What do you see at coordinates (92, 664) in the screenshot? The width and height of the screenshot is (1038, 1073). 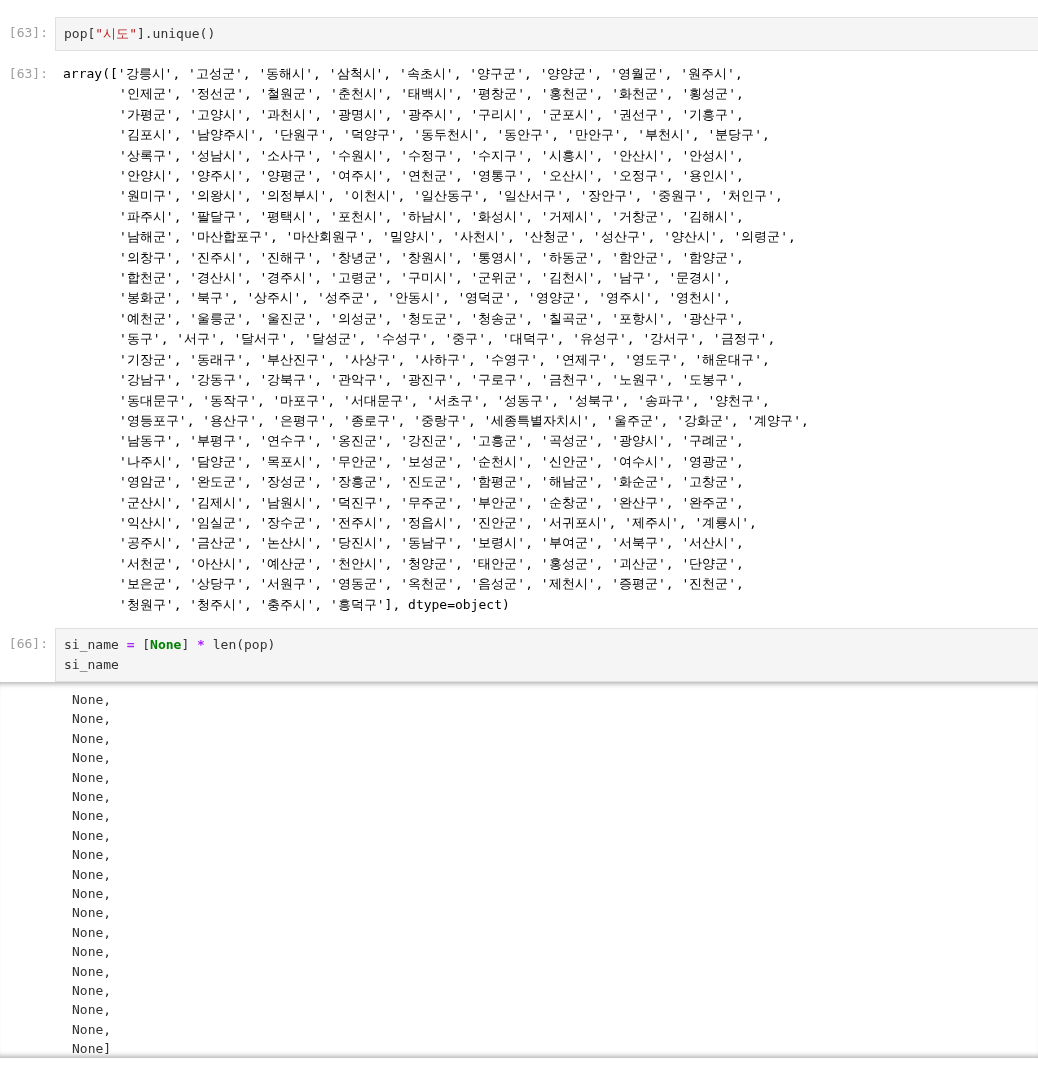 I see `code-line: si_name` at bounding box center [92, 664].